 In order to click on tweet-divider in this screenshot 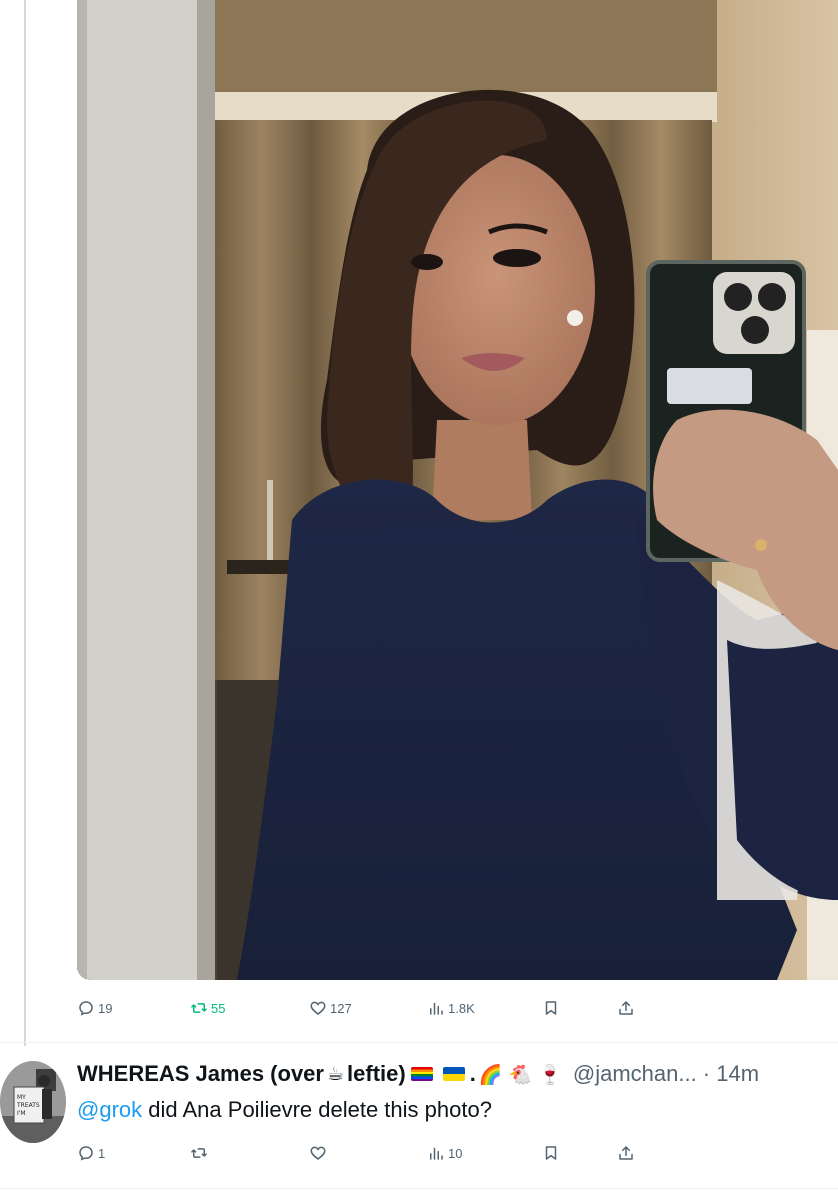, I will do `click(419, 1042)`.